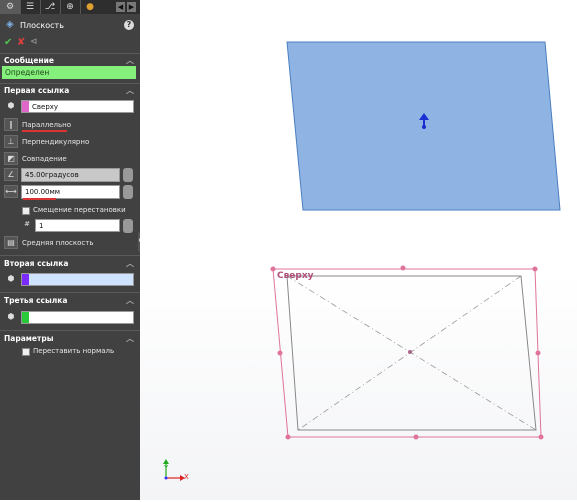 Image resolution: width=577 pixels, height=502 pixels. What do you see at coordinates (45, 107) in the screenshot?
I see `first-reference-value: Сверху` at bounding box center [45, 107].